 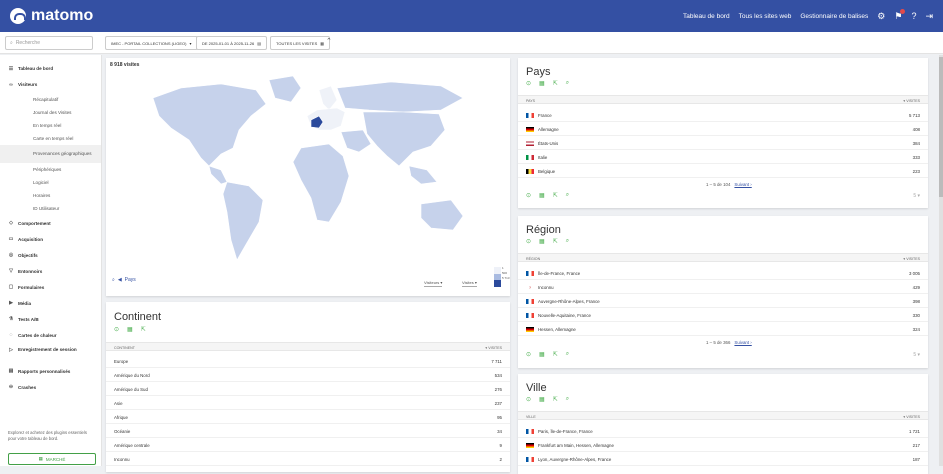 I want to click on column-header-label: PAYS, so click(x=530, y=101).